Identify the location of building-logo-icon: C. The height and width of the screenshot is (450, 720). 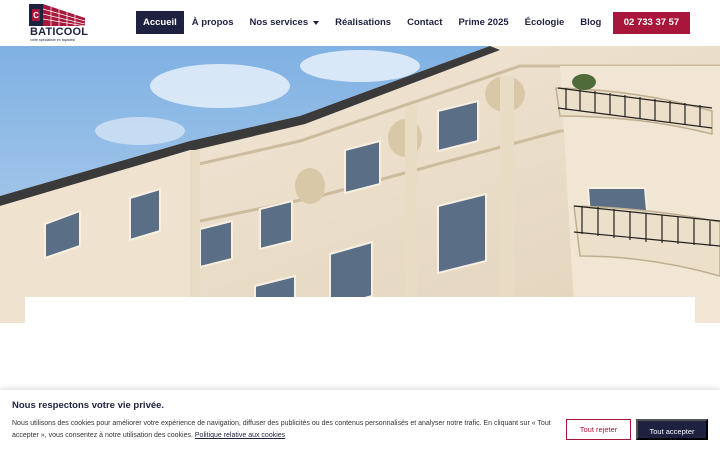
(57, 15).